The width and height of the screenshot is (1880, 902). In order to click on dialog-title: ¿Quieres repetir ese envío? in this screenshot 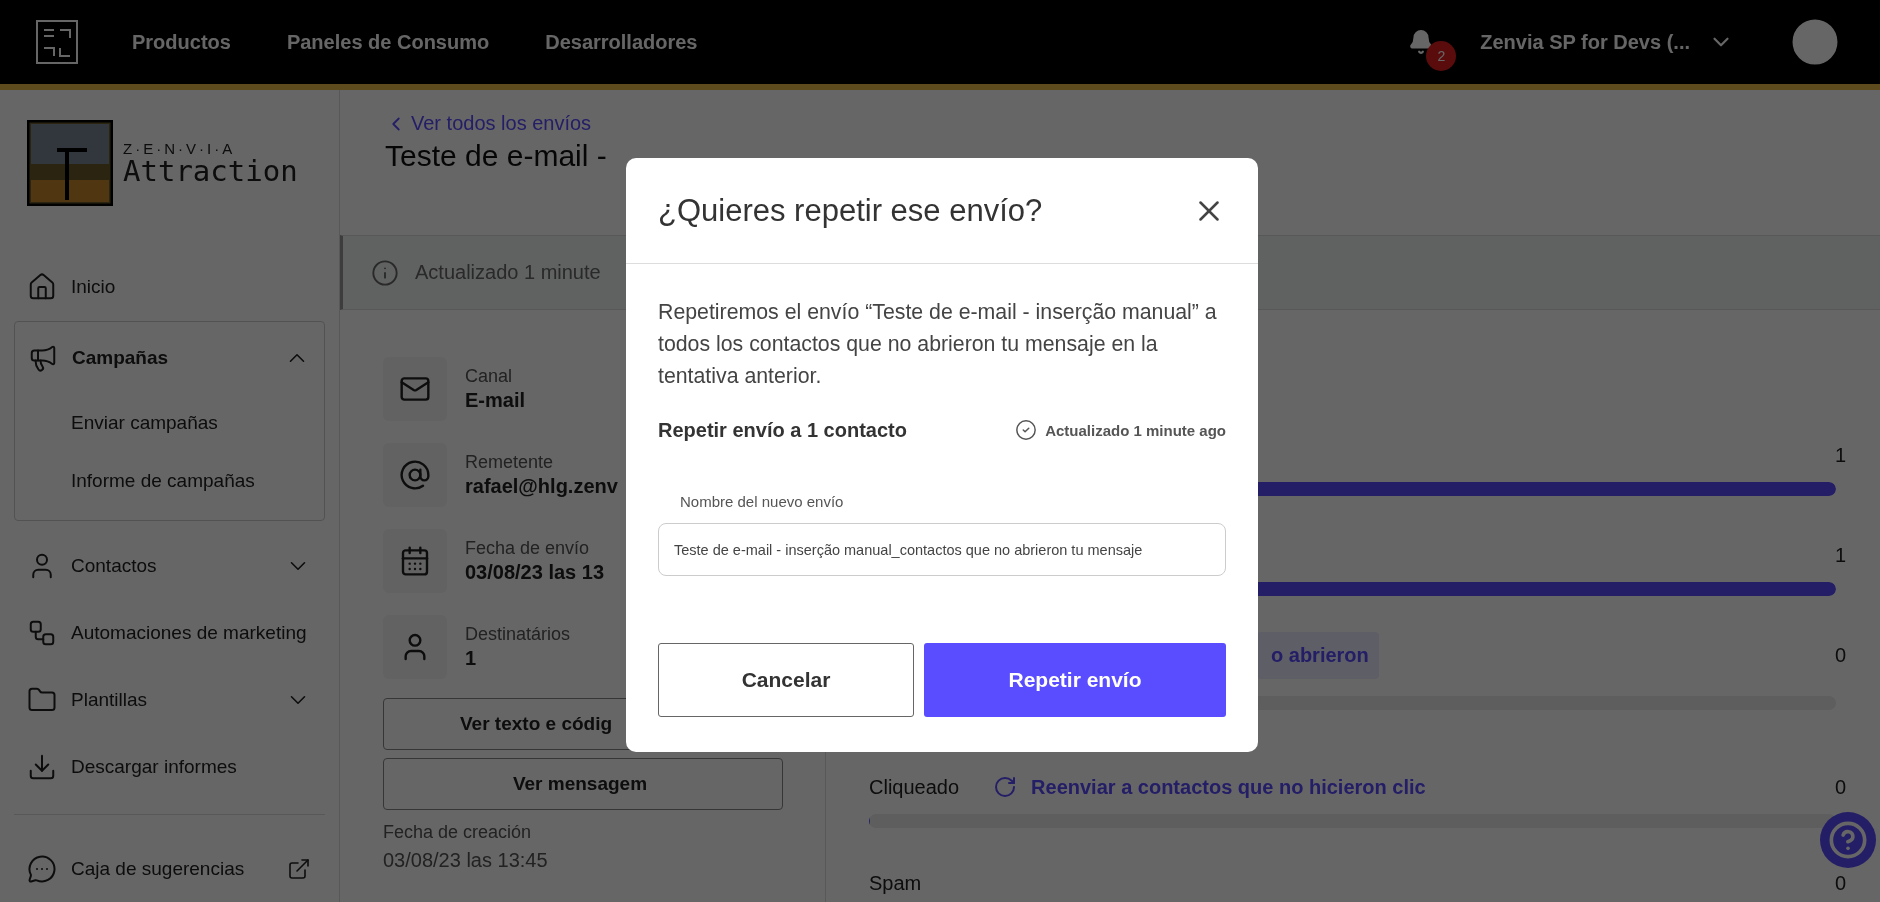, I will do `click(851, 210)`.